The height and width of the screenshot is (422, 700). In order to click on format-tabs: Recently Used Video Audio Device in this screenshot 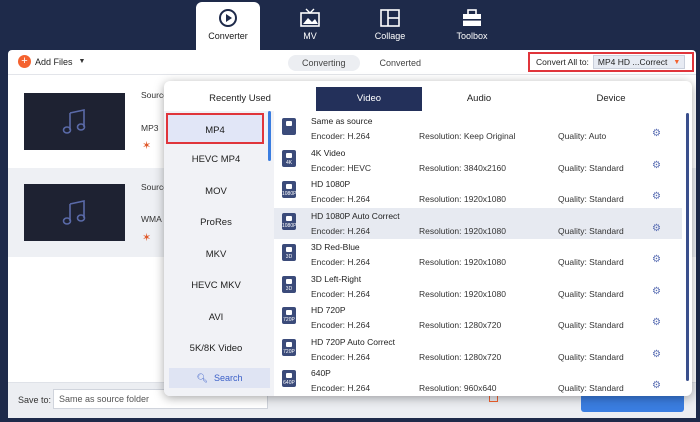, I will do `click(428, 99)`.